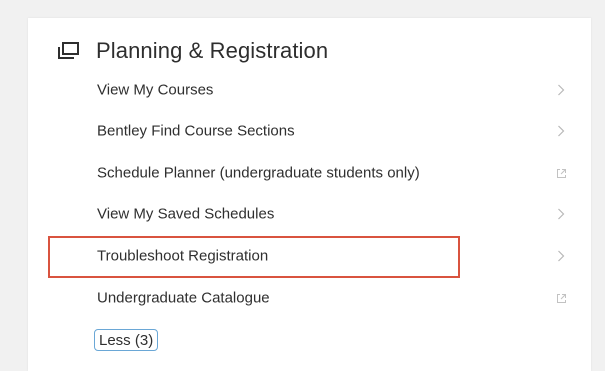 The height and width of the screenshot is (371, 605). What do you see at coordinates (186, 214) in the screenshot?
I see `menu-item-label: View My Saved Schedules` at bounding box center [186, 214].